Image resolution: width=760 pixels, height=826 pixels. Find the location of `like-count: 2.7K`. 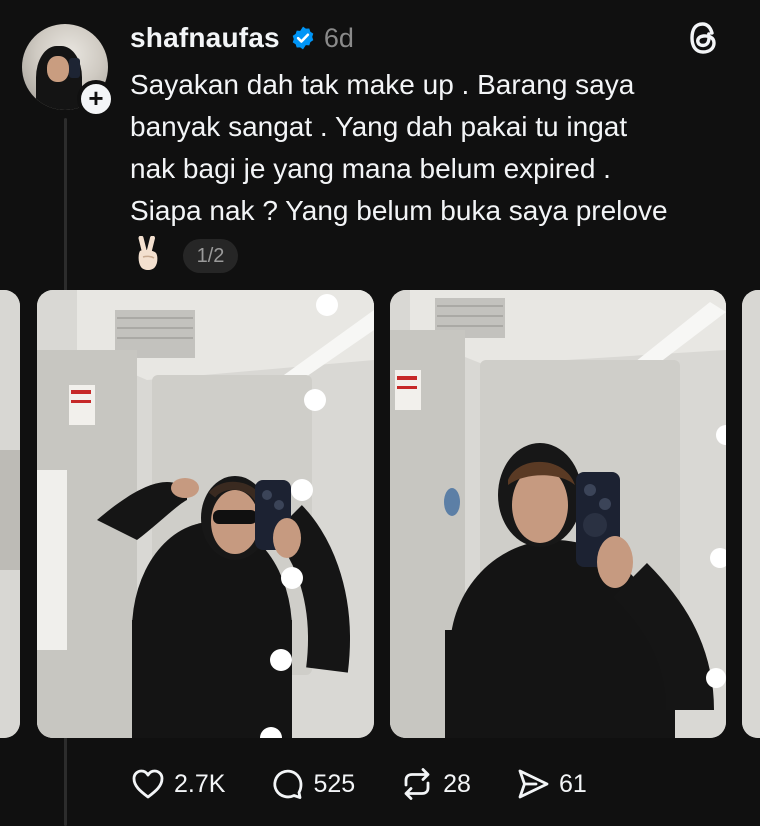

like-count: 2.7K is located at coordinates (200, 783).